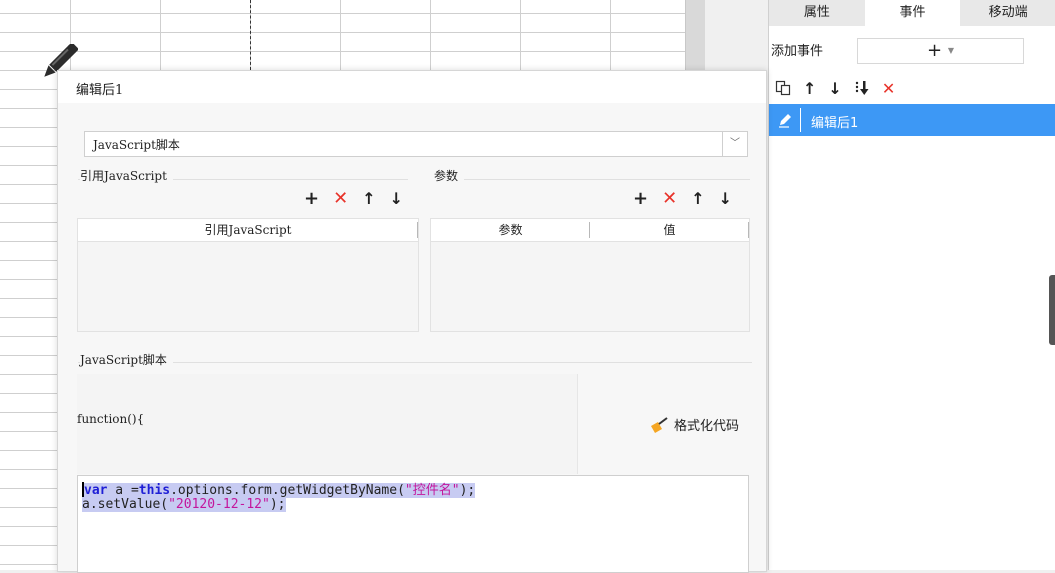  What do you see at coordinates (1052, 310) in the screenshot?
I see `panel-resize-handle` at bounding box center [1052, 310].